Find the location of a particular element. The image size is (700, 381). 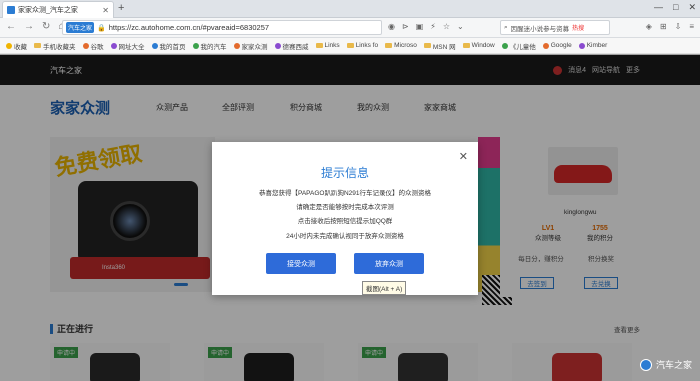

grid-icon: ⊞ is located at coordinates (663, 26).